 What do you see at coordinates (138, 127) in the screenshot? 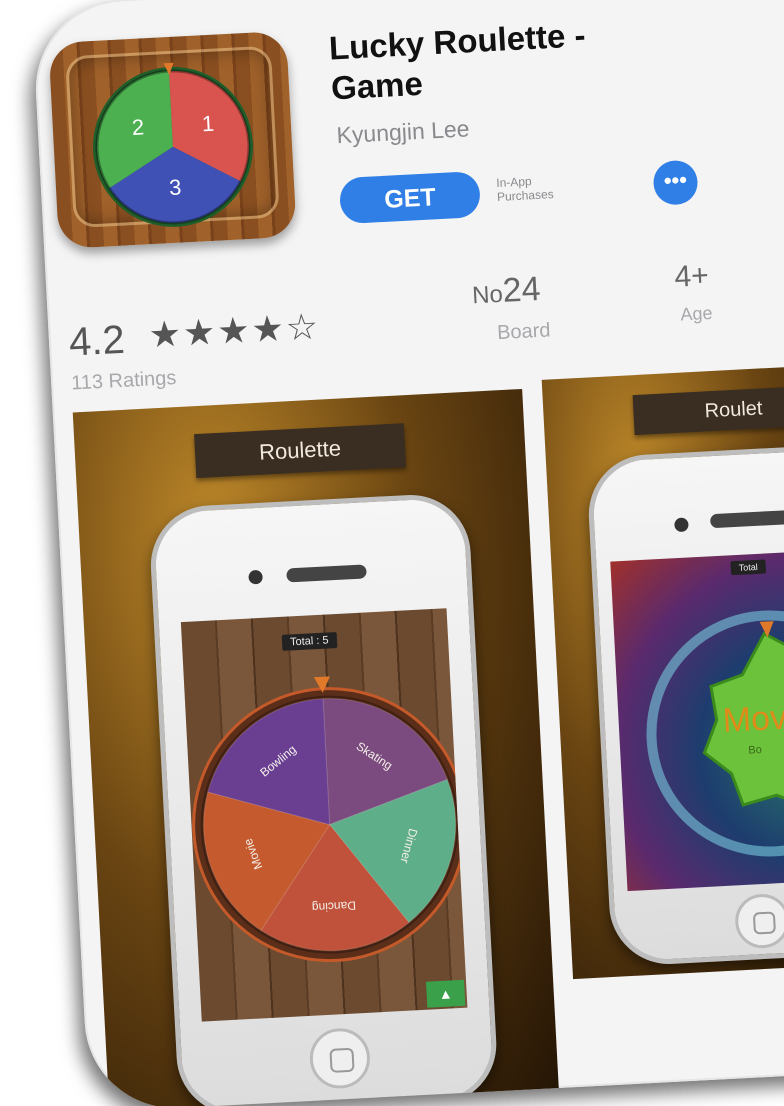
I see `icon-wheel-label-2: 2` at bounding box center [138, 127].